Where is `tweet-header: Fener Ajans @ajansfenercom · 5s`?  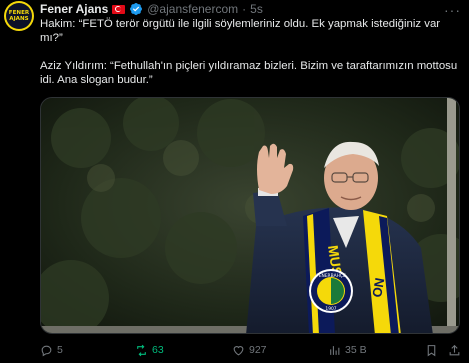
tweet-header: Fener Ajans @ajansfenercom · 5s is located at coordinates (151, 9).